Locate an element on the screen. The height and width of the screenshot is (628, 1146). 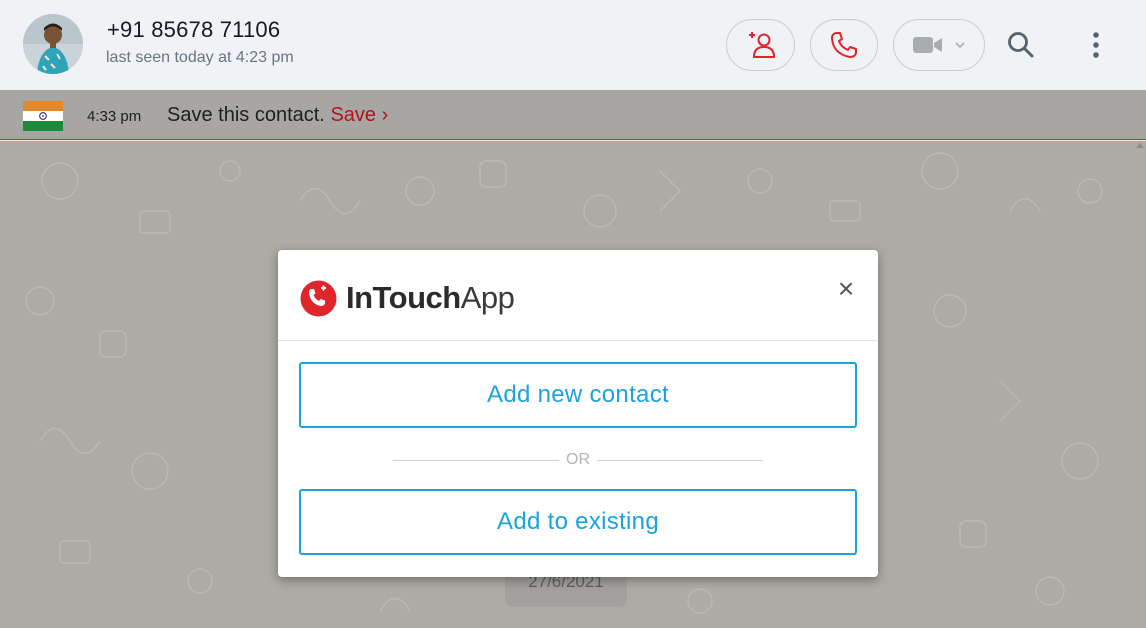
india-flag-icon is located at coordinates (43, 116).